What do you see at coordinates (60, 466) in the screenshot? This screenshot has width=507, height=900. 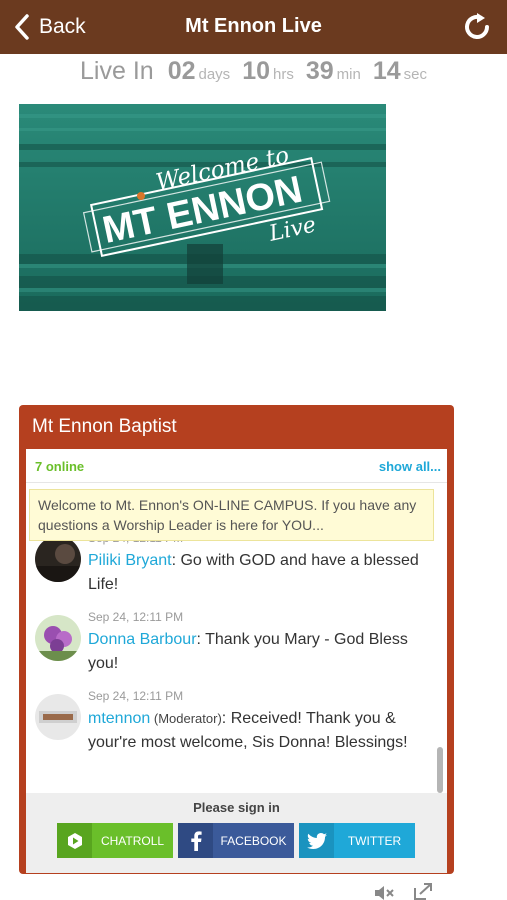 I see `online-count: 7 online` at bounding box center [60, 466].